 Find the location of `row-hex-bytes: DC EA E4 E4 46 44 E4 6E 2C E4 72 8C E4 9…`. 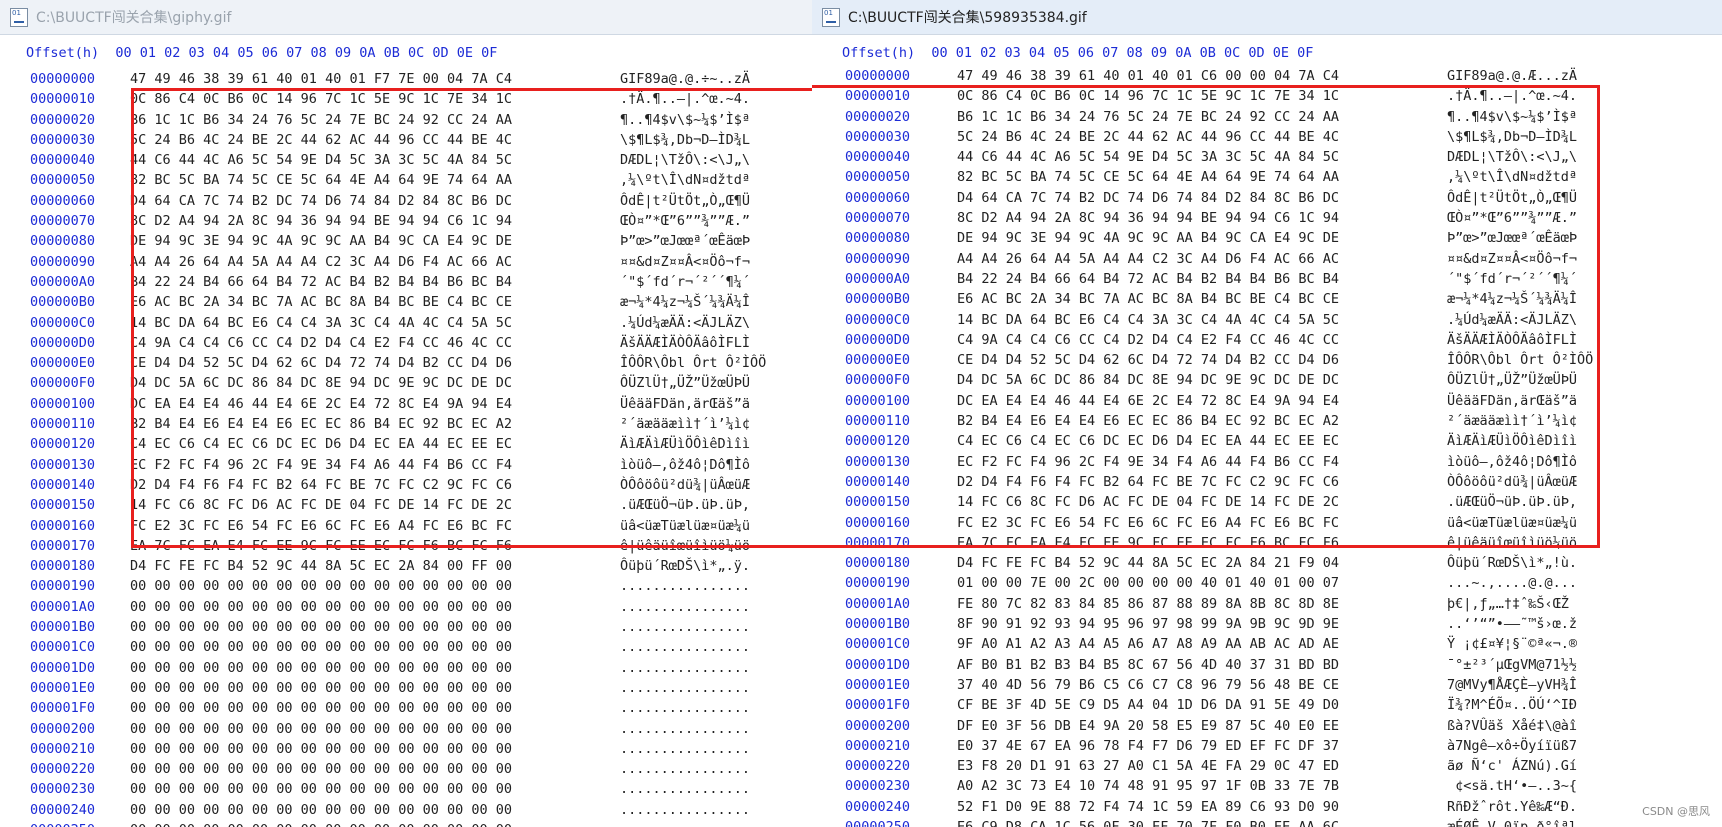

row-hex-bytes: DC EA E4 E4 46 44 E4 6E 2C E4 72 8C E4 9… is located at coordinates (1148, 401).